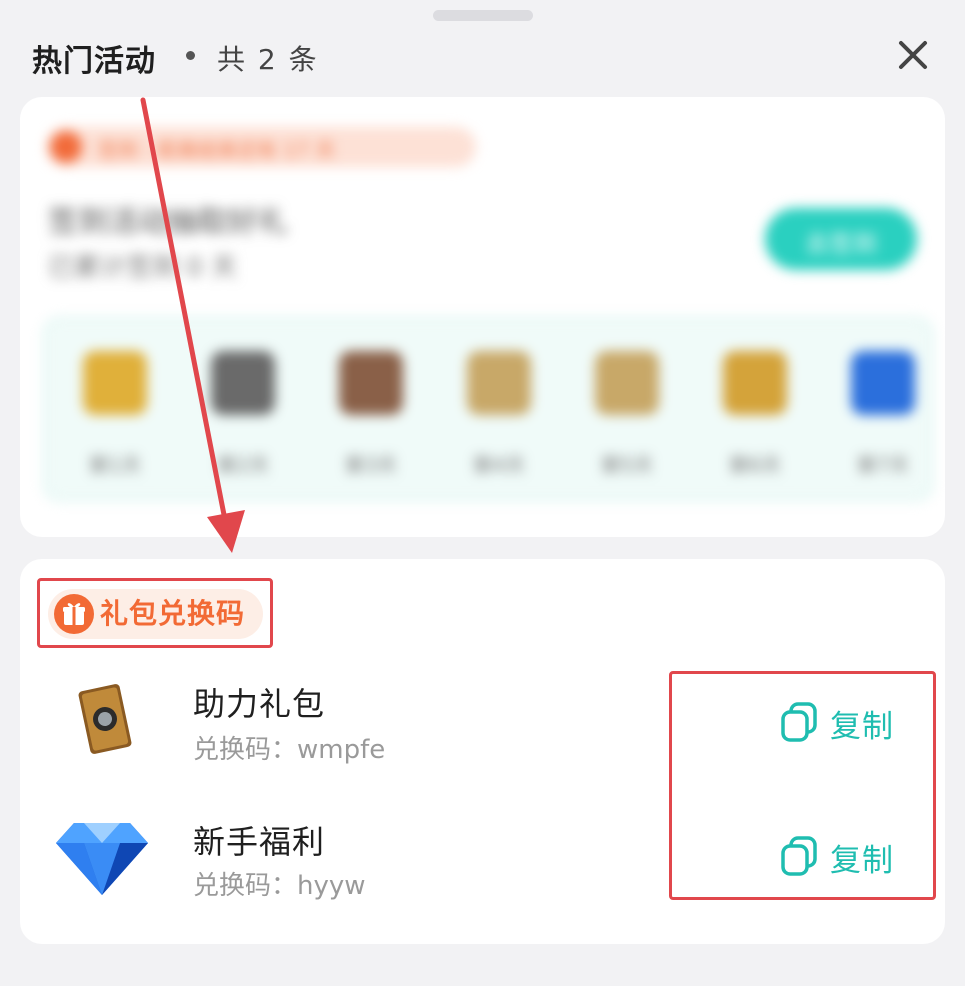 The image size is (965, 986). What do you see at coordinates (802, 785) in the screenshot?
I see `copy-buttons-highlight-box` at bounding box center [802, 785].